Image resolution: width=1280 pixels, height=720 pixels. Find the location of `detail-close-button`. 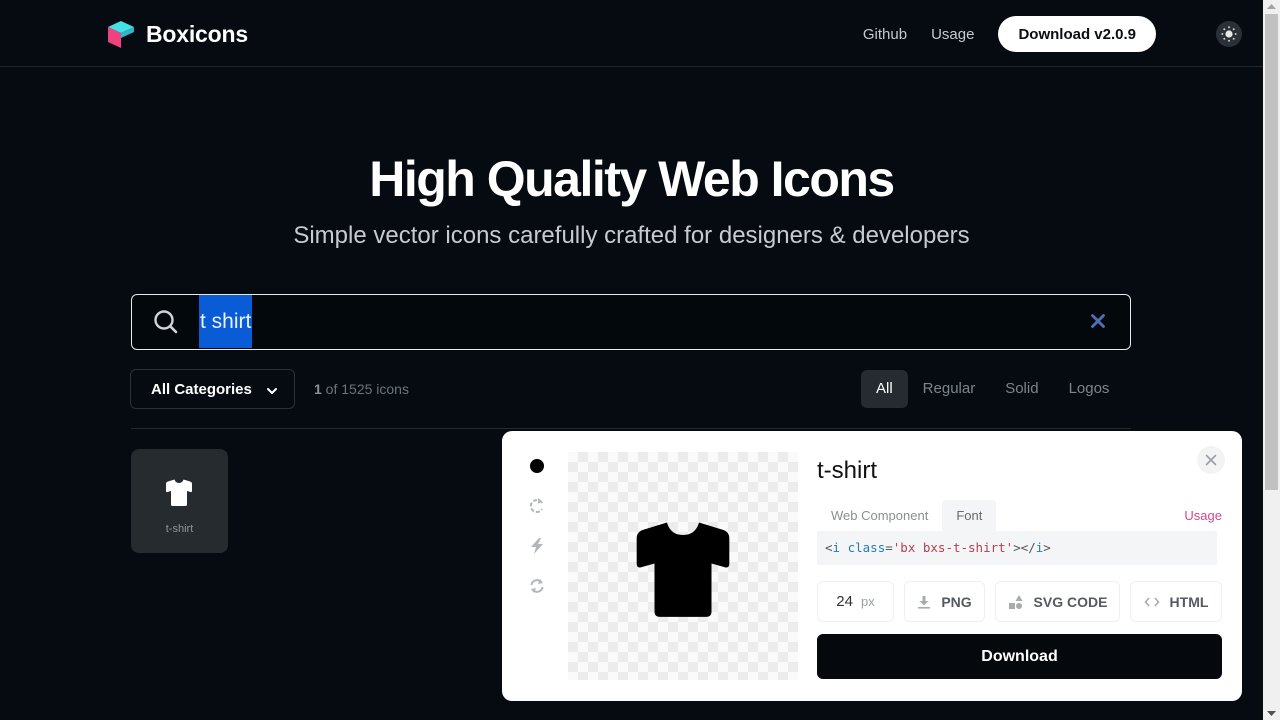

detail-close-button is located at coordinates (1211, 460).